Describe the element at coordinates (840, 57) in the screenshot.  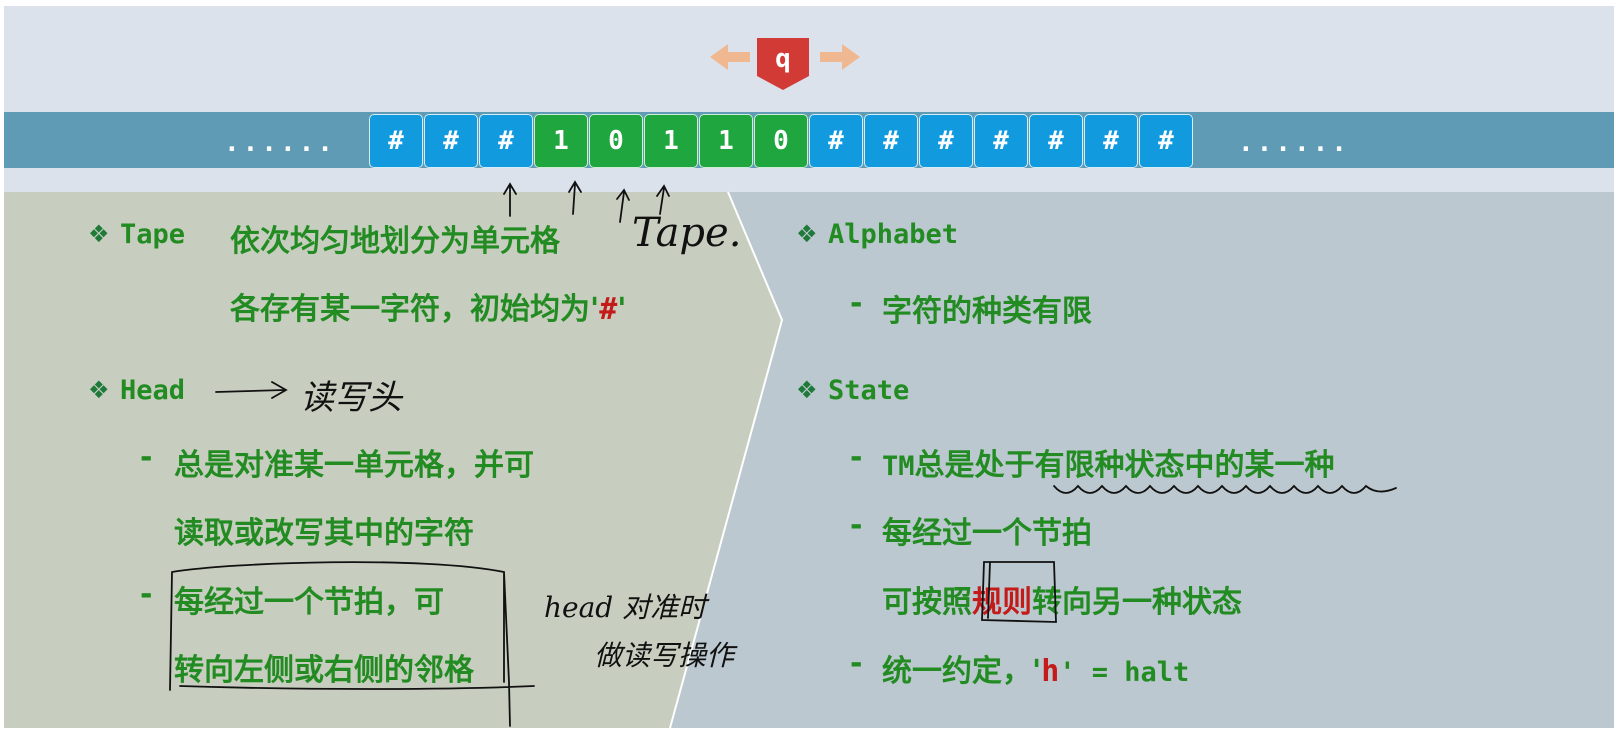
I see `move-right-arrow-icon` at that location.